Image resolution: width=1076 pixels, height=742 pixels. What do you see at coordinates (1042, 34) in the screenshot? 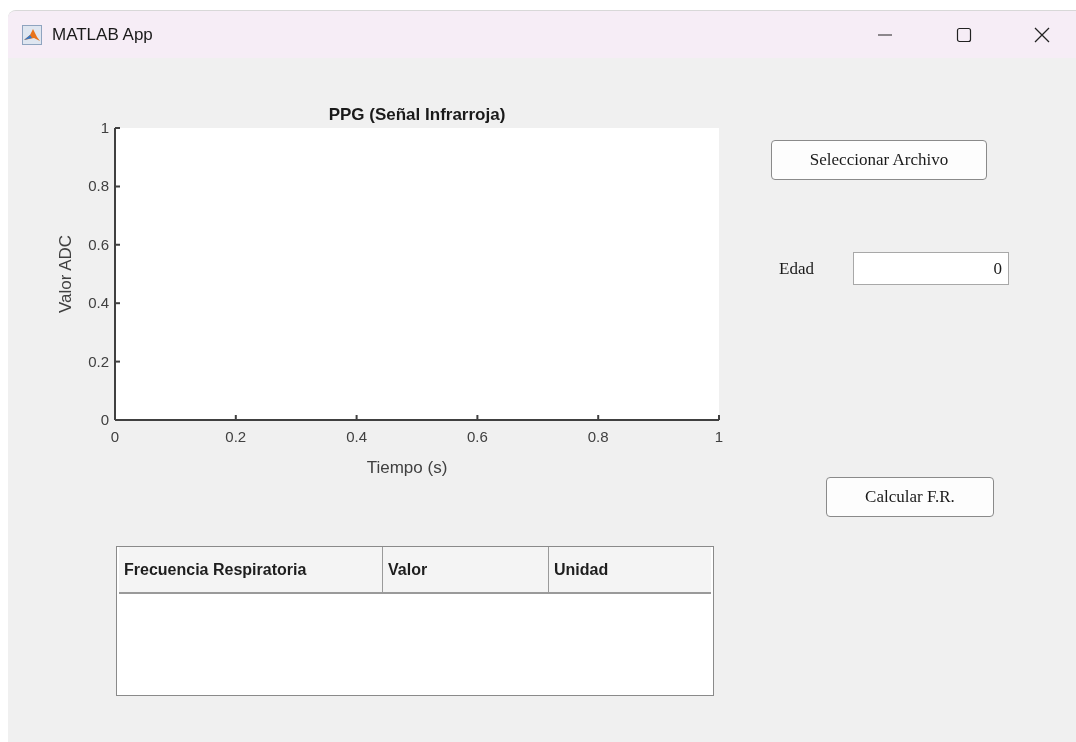
I see `close-icon` at bounding box center [1042, 34].